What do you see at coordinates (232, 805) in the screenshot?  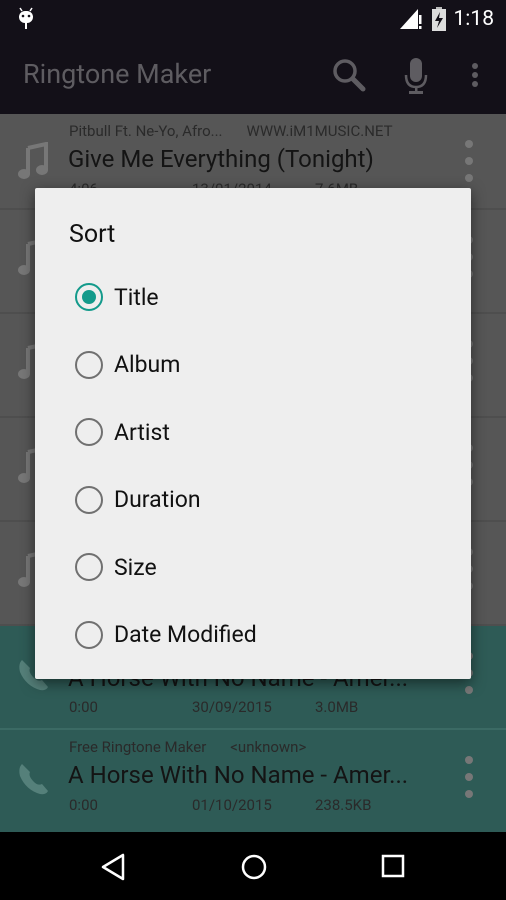 I see `date: 01/10/2015` at bounding box center [232, 805].